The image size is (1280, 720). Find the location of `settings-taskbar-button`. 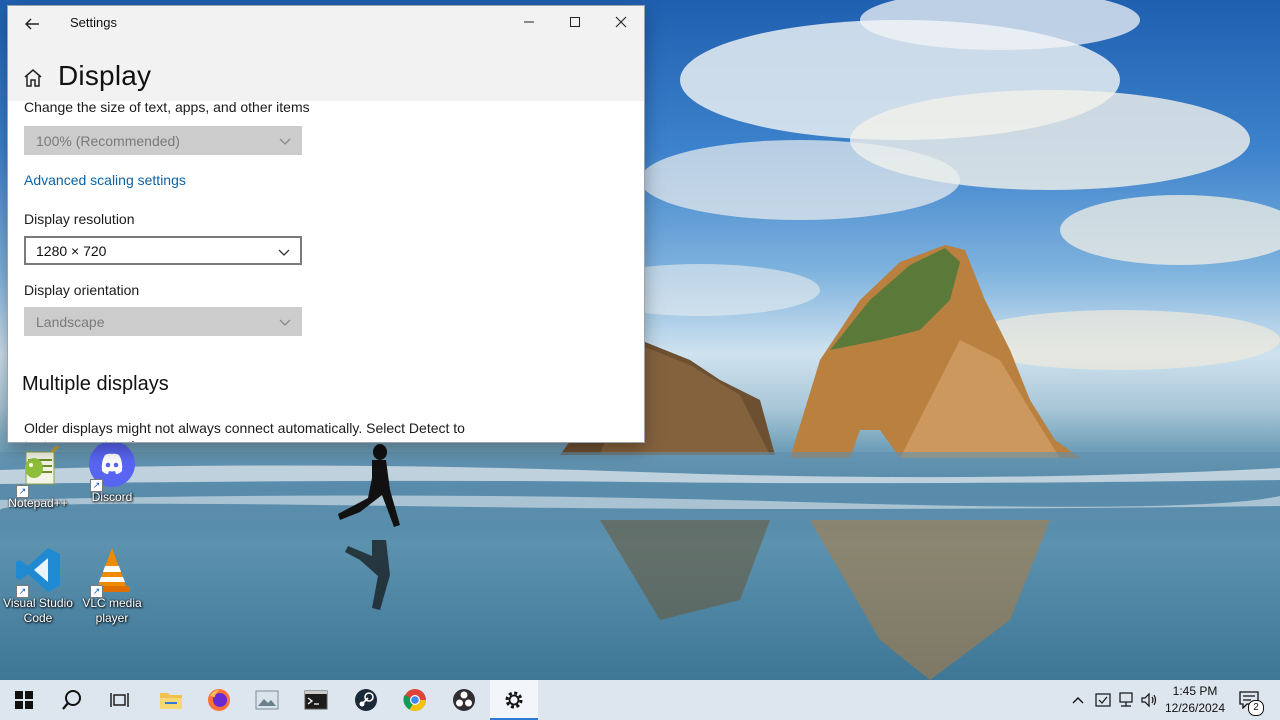

settings-taskbar-button is located at coordinates (514, 700).